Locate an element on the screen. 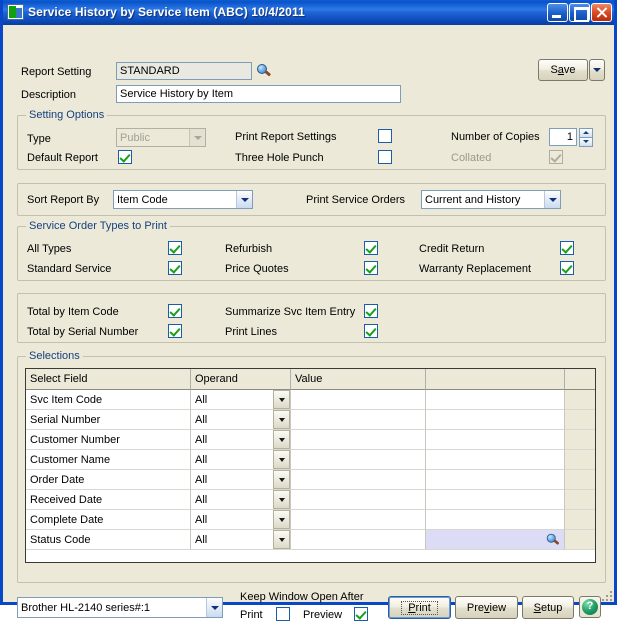 This screenshot has height=621, width=617. row-field-4: Order Date is located at coordinates (108, 480).